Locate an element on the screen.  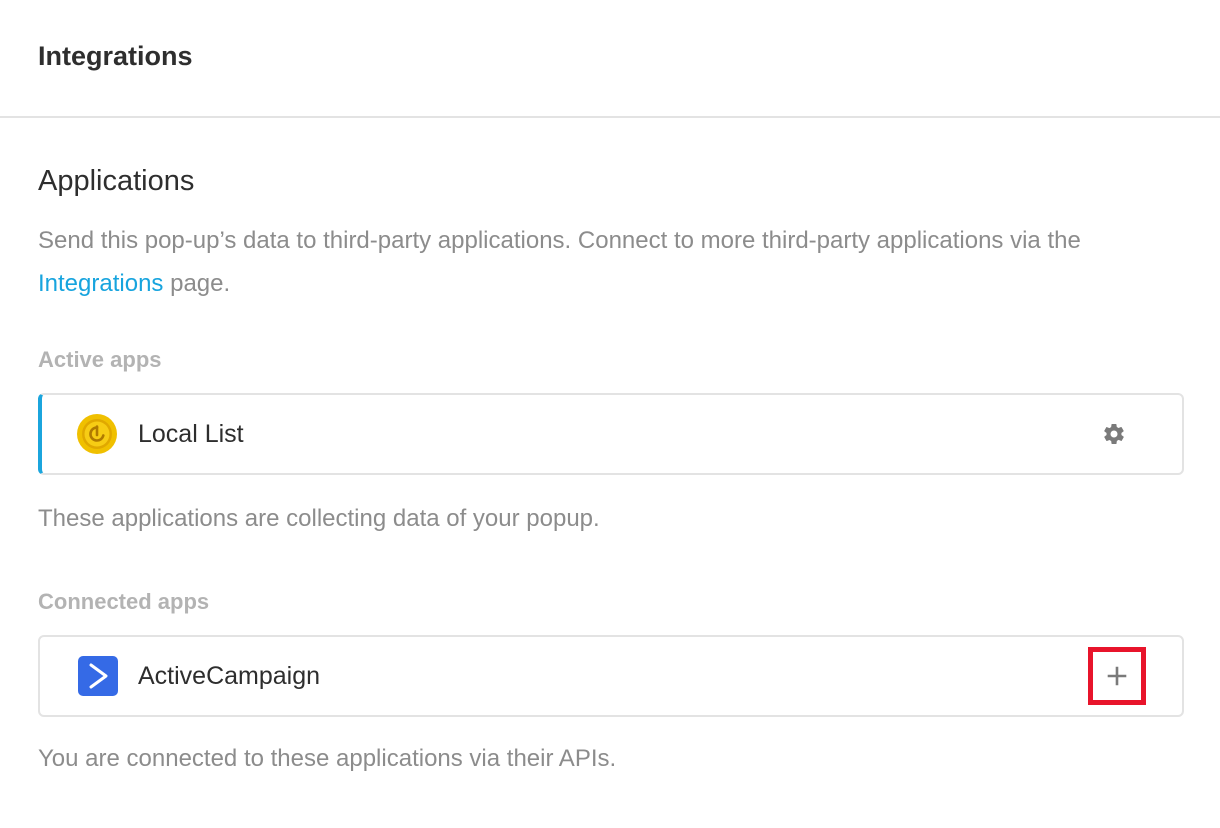
connected-apps-label: Connected apps is located at coordinates (124, 601).